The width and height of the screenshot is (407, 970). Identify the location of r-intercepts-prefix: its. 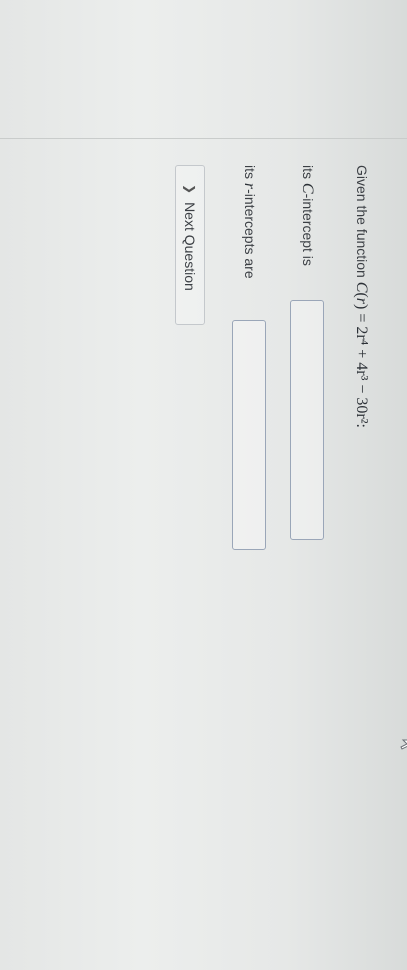
(250, 172).